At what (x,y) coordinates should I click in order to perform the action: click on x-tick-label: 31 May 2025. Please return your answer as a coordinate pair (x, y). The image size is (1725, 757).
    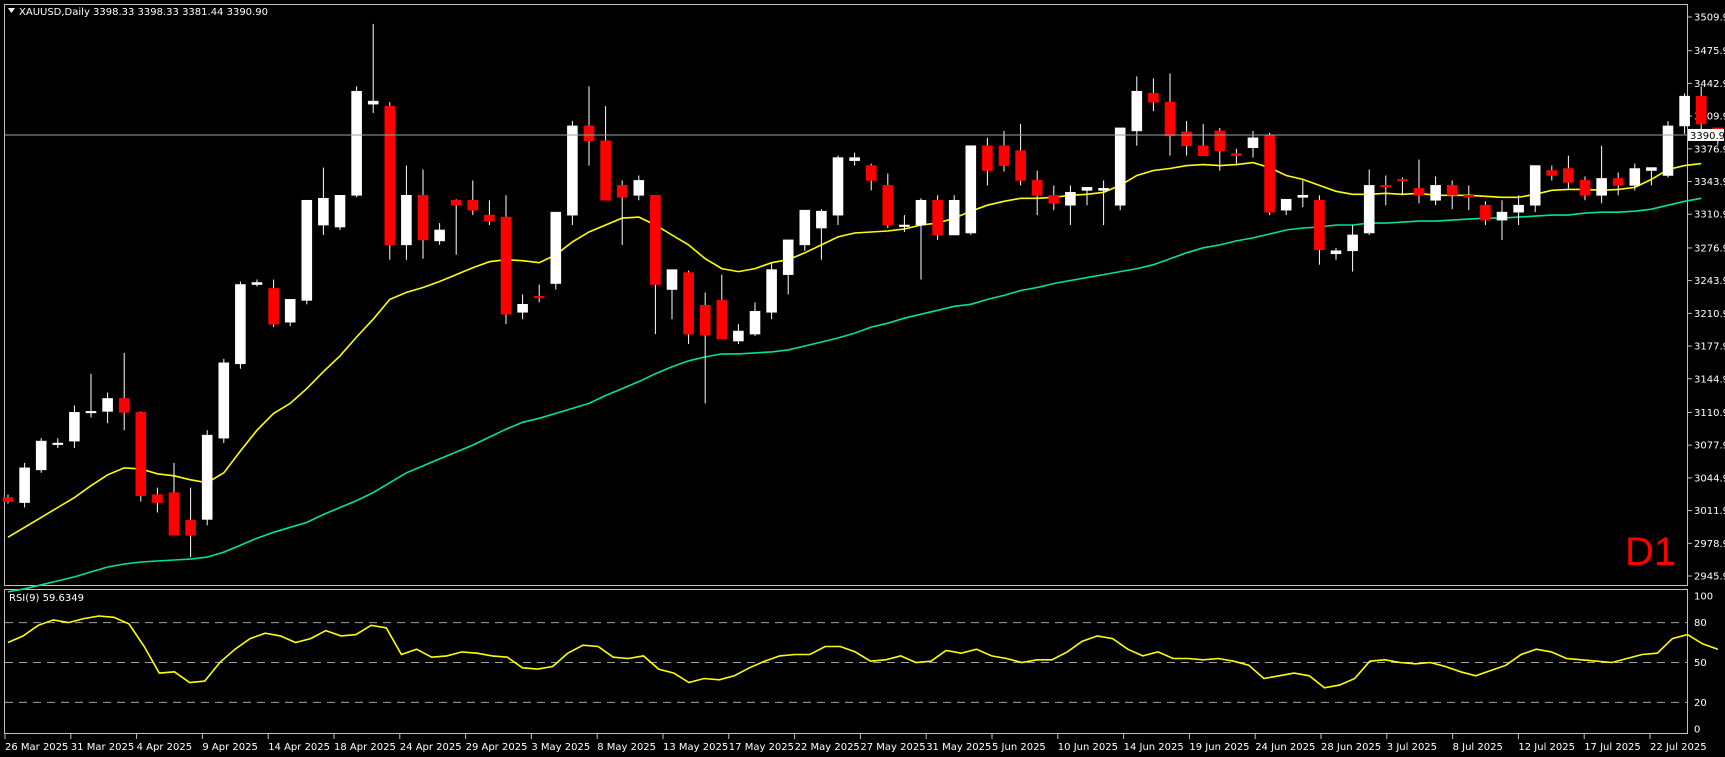
    Looking at the image, I should click on (958, 747).